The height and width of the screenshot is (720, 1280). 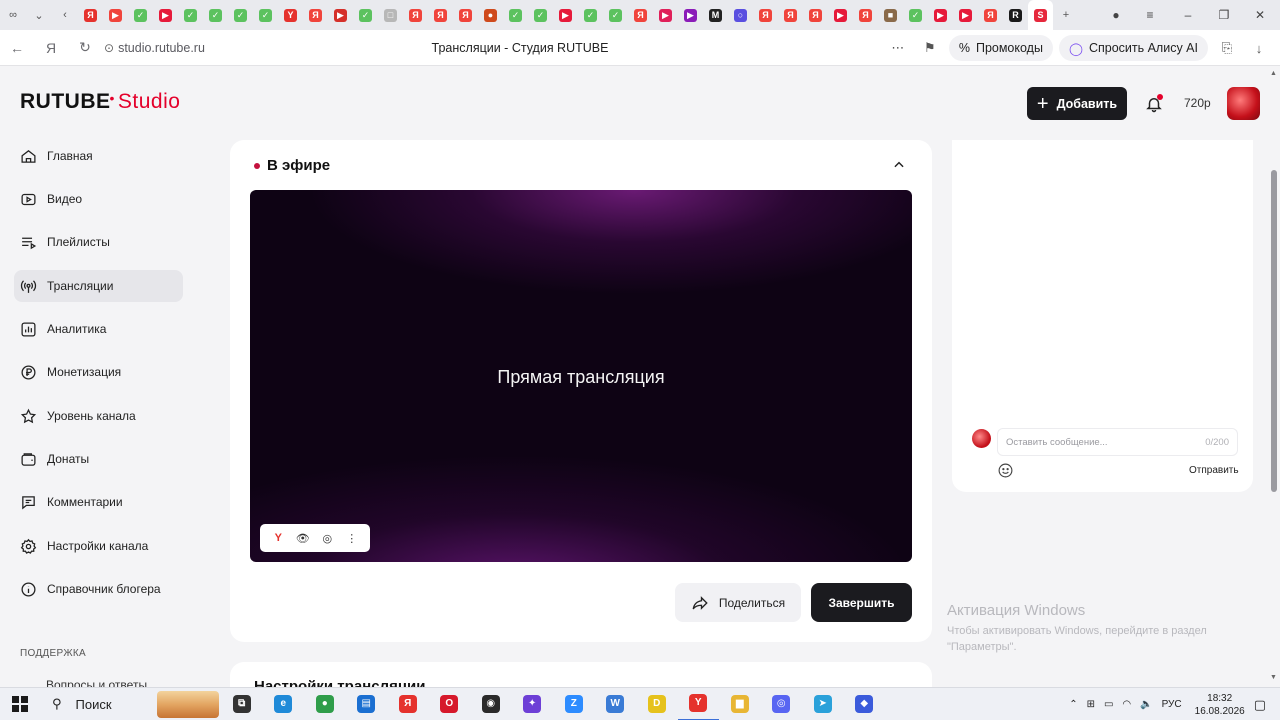 I want to click on taskbar-app: W, so click(x=616, y=704).